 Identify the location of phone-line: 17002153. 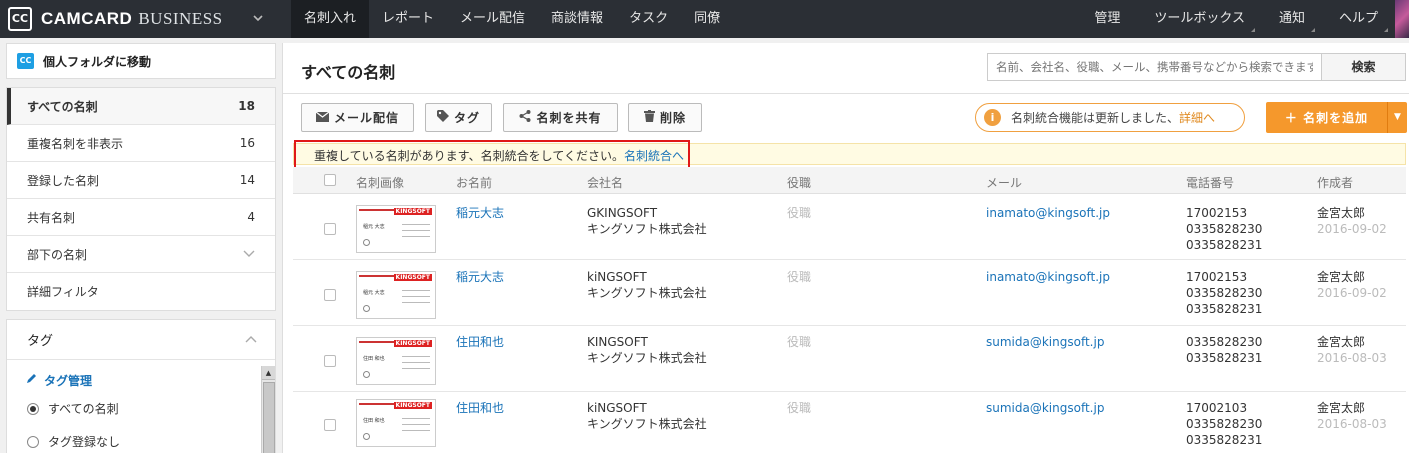
(1217, 277).